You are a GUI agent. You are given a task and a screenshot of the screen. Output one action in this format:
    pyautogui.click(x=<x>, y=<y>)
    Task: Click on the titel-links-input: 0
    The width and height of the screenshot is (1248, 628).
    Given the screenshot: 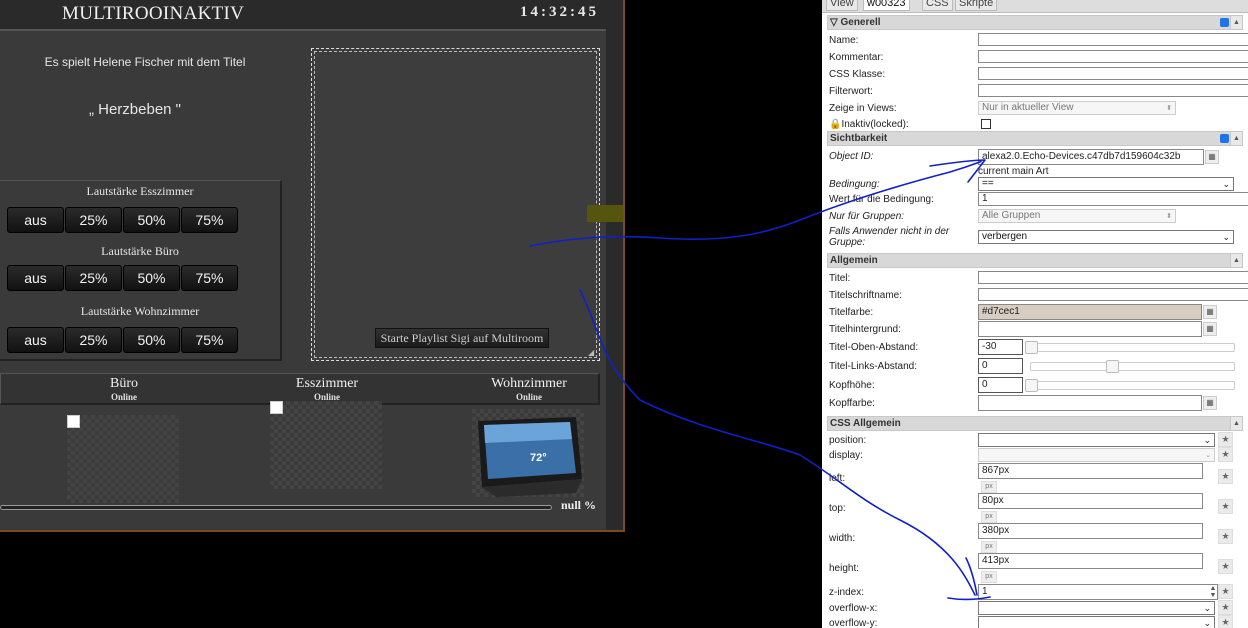 What is the action you would take?
    pyautogui.click(x=1000, y=366)
    